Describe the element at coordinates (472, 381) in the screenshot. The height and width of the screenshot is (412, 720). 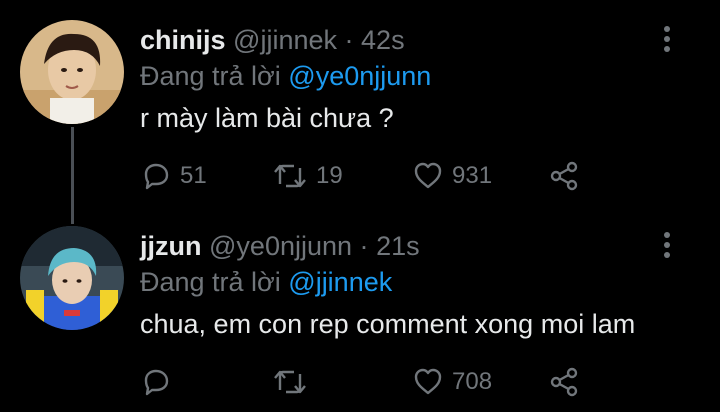
I see `like-count: 708` at that location.